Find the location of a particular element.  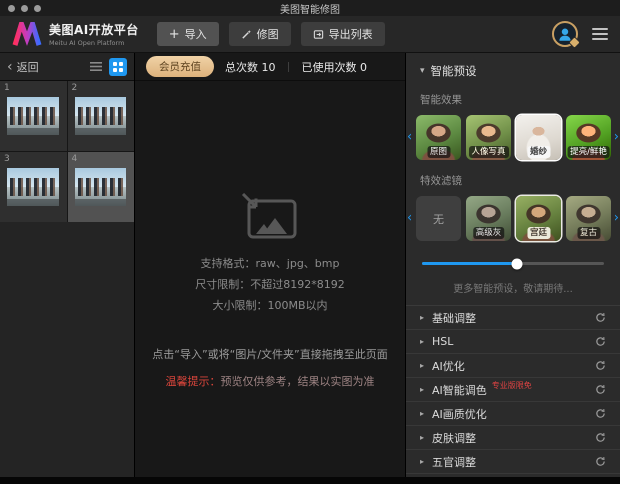

section-ai-quality: ▸ AI画质优化 is located at coordinates (513, 414).